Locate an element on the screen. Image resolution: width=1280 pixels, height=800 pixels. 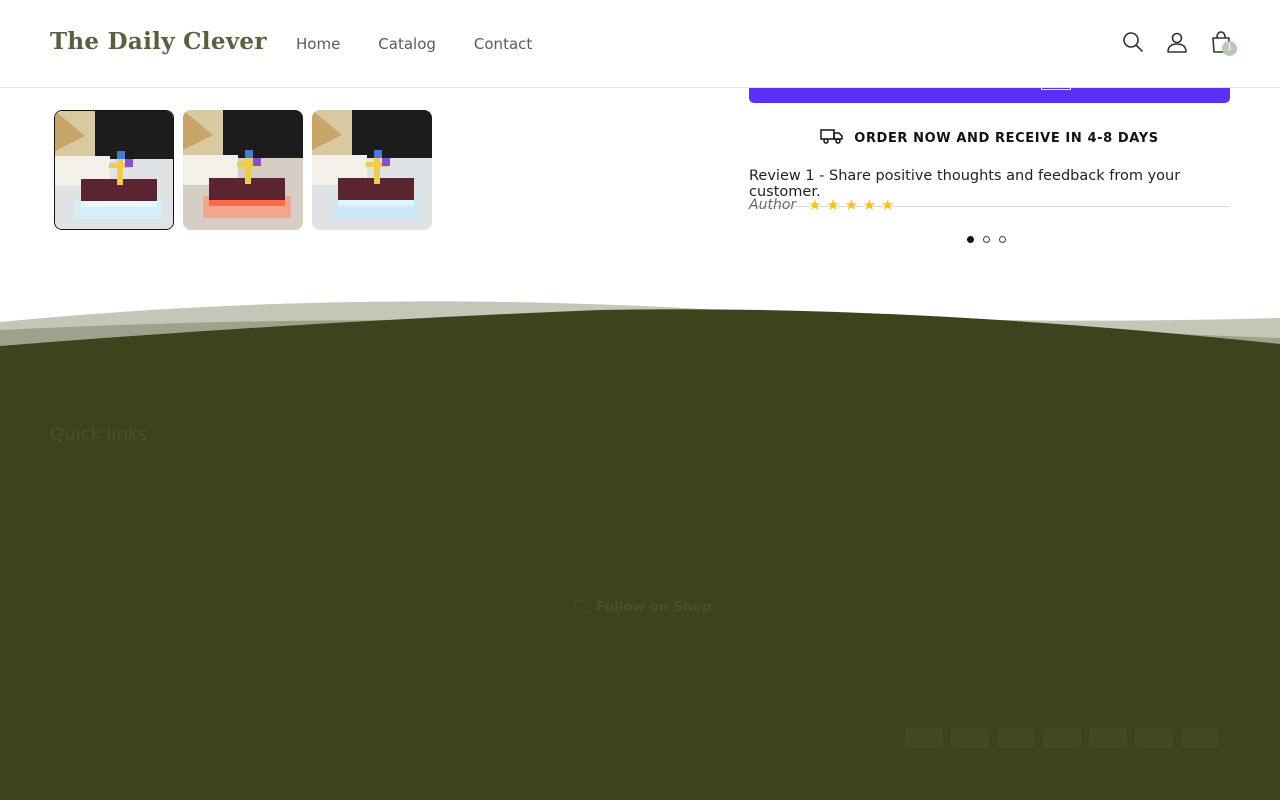
main-nav: Home Catalog Contact is located at coordinates (433, 44).